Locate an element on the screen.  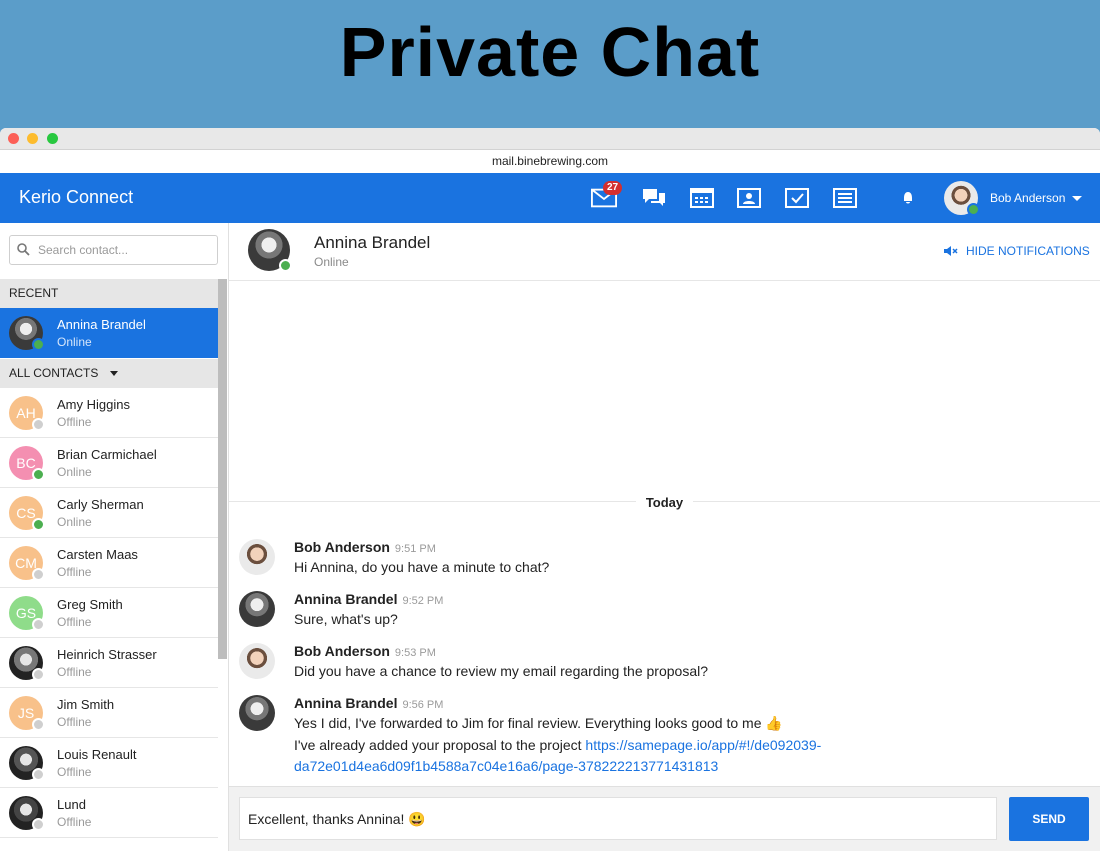
message-time: 9:56 PM is located at coordinates (423, 705).